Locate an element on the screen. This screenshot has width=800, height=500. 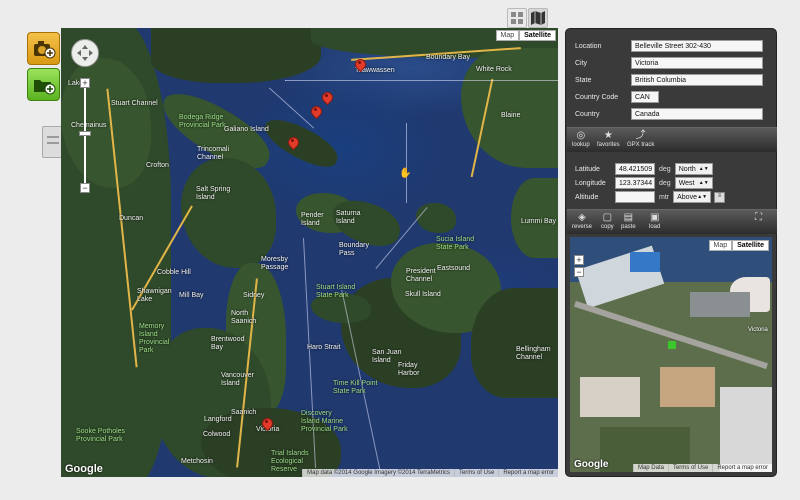
streetview-button: ⛶ is located at coordinates (758, 218).